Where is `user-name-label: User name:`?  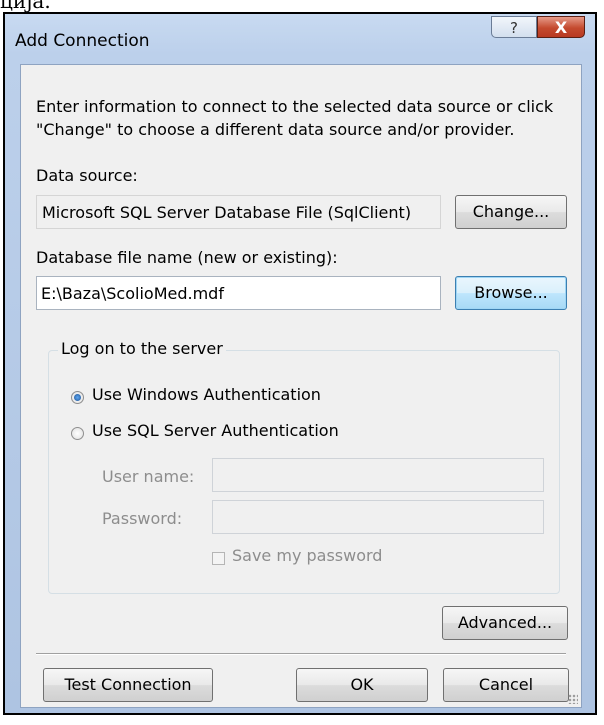 user-name-label: User name: is located at coordinates (148, 476).